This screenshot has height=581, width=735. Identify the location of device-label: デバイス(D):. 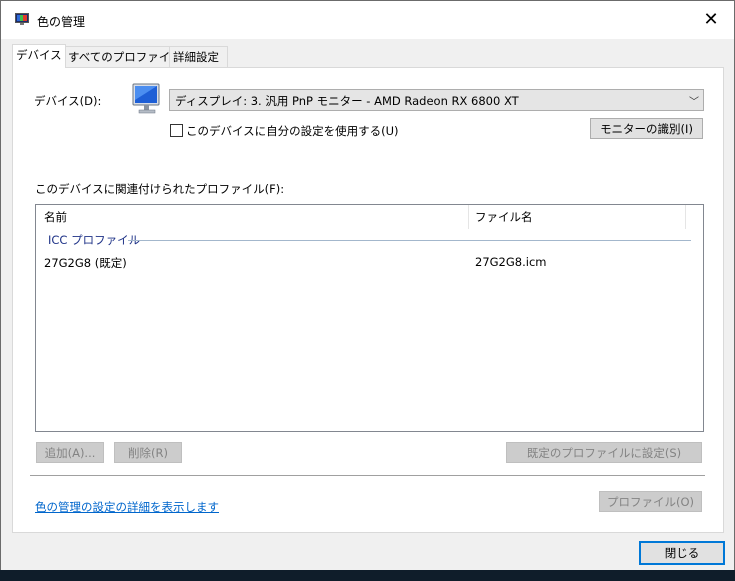
(68, 101).